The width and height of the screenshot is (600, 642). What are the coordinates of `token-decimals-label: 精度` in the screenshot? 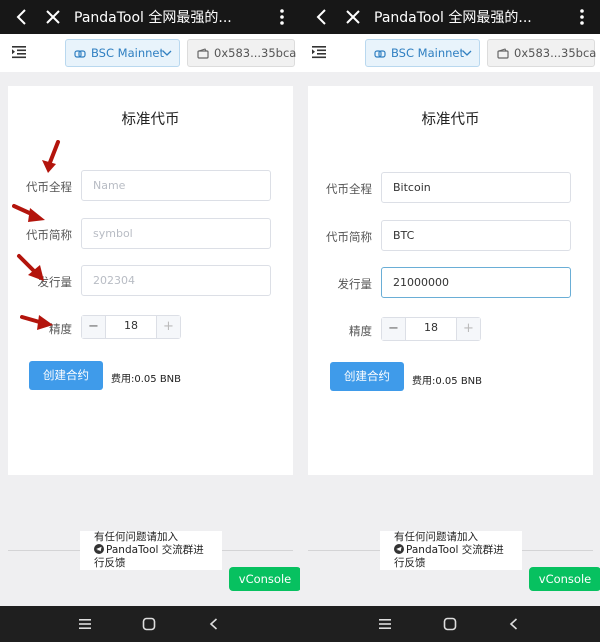 It's located at (360, 331).